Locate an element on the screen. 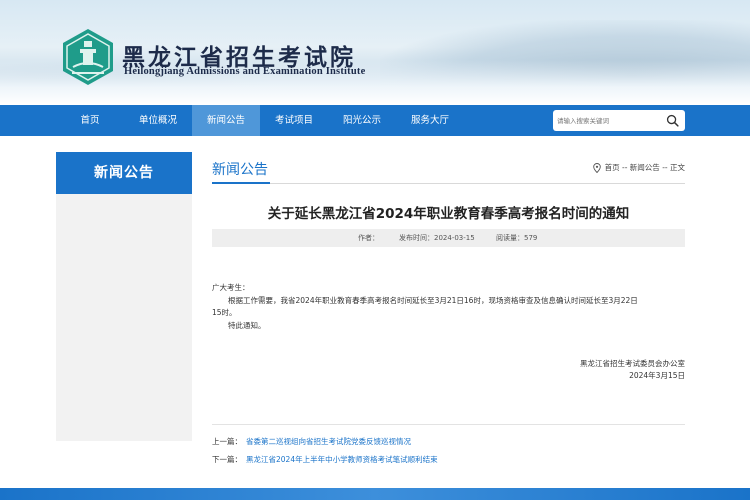 This screenshot has height=500, width=750. section-title: 新闻公告 is located at coordinates (240, 170).